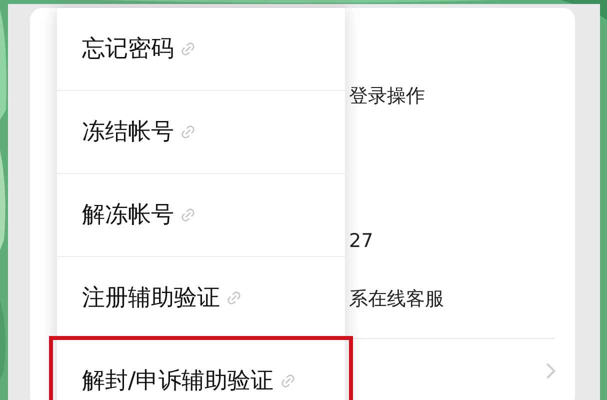 The image size is (607, 400). I want to click on row-text: 登录操作, so click(387, 96).